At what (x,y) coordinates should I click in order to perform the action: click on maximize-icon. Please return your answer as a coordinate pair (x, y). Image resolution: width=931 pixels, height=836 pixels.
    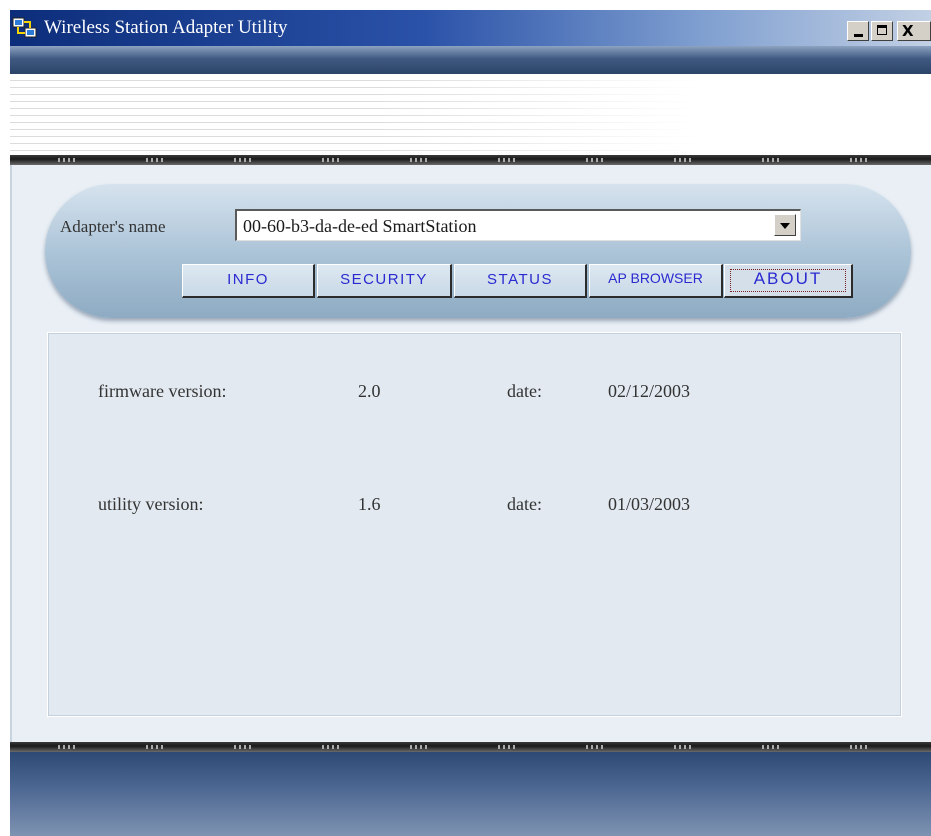
    Looking at the image, I should click on (882, 30).